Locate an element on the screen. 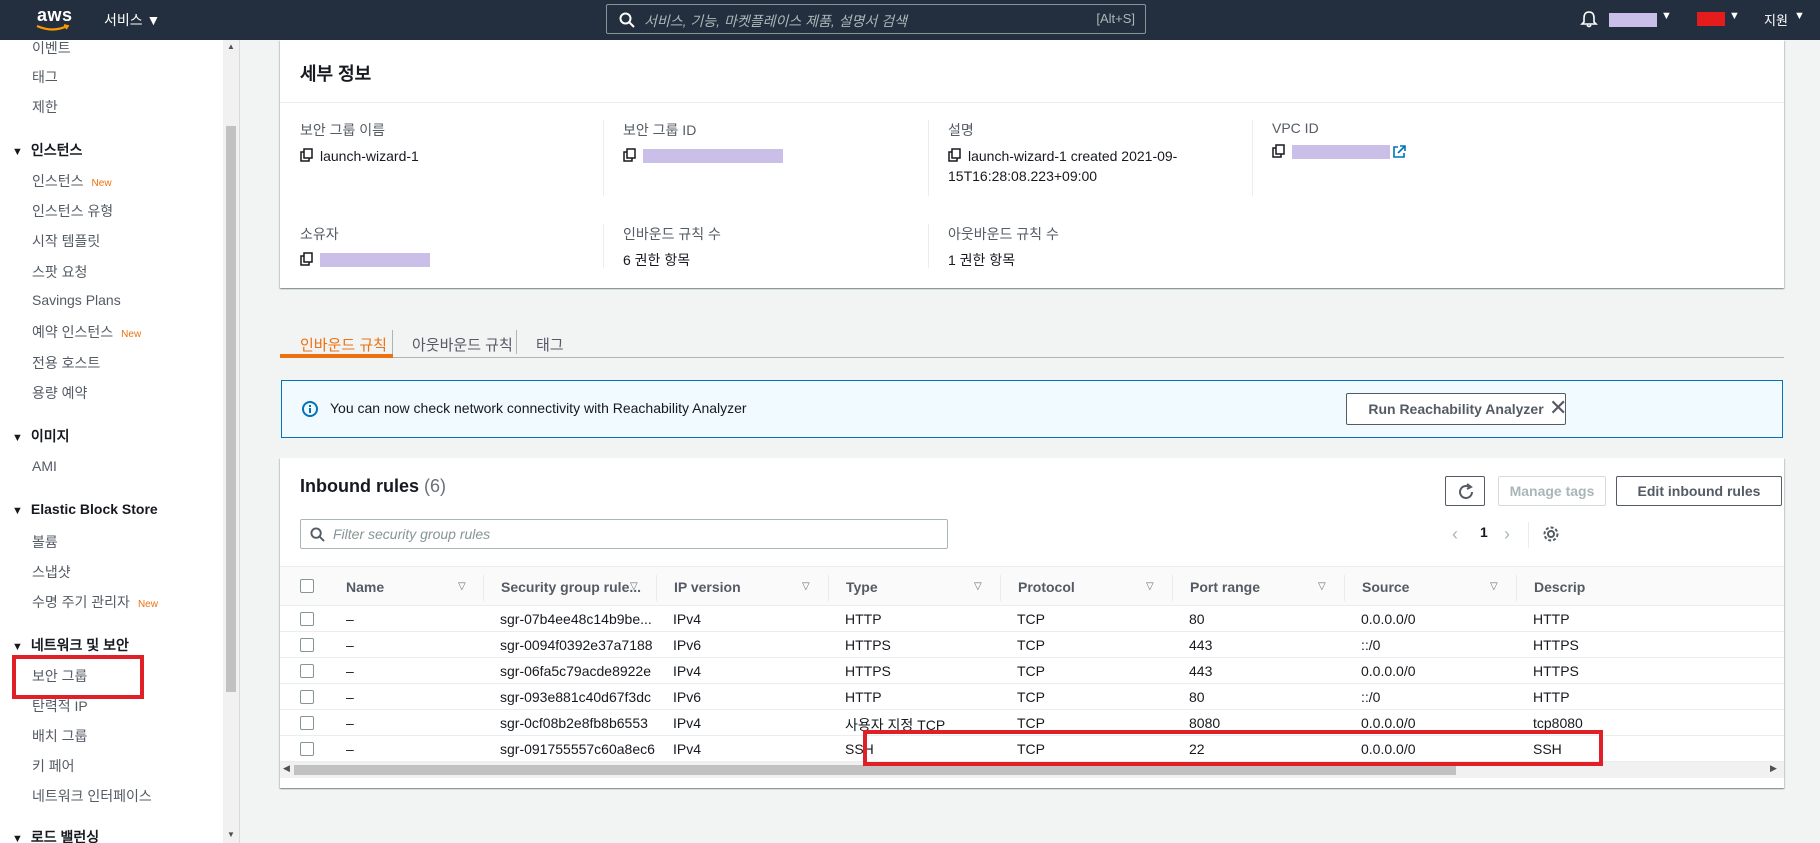 Image resolution: width=1820 pixels, height=843 pixels. sidebar-scrollbar-thumb is located at coordinates (231, 409).